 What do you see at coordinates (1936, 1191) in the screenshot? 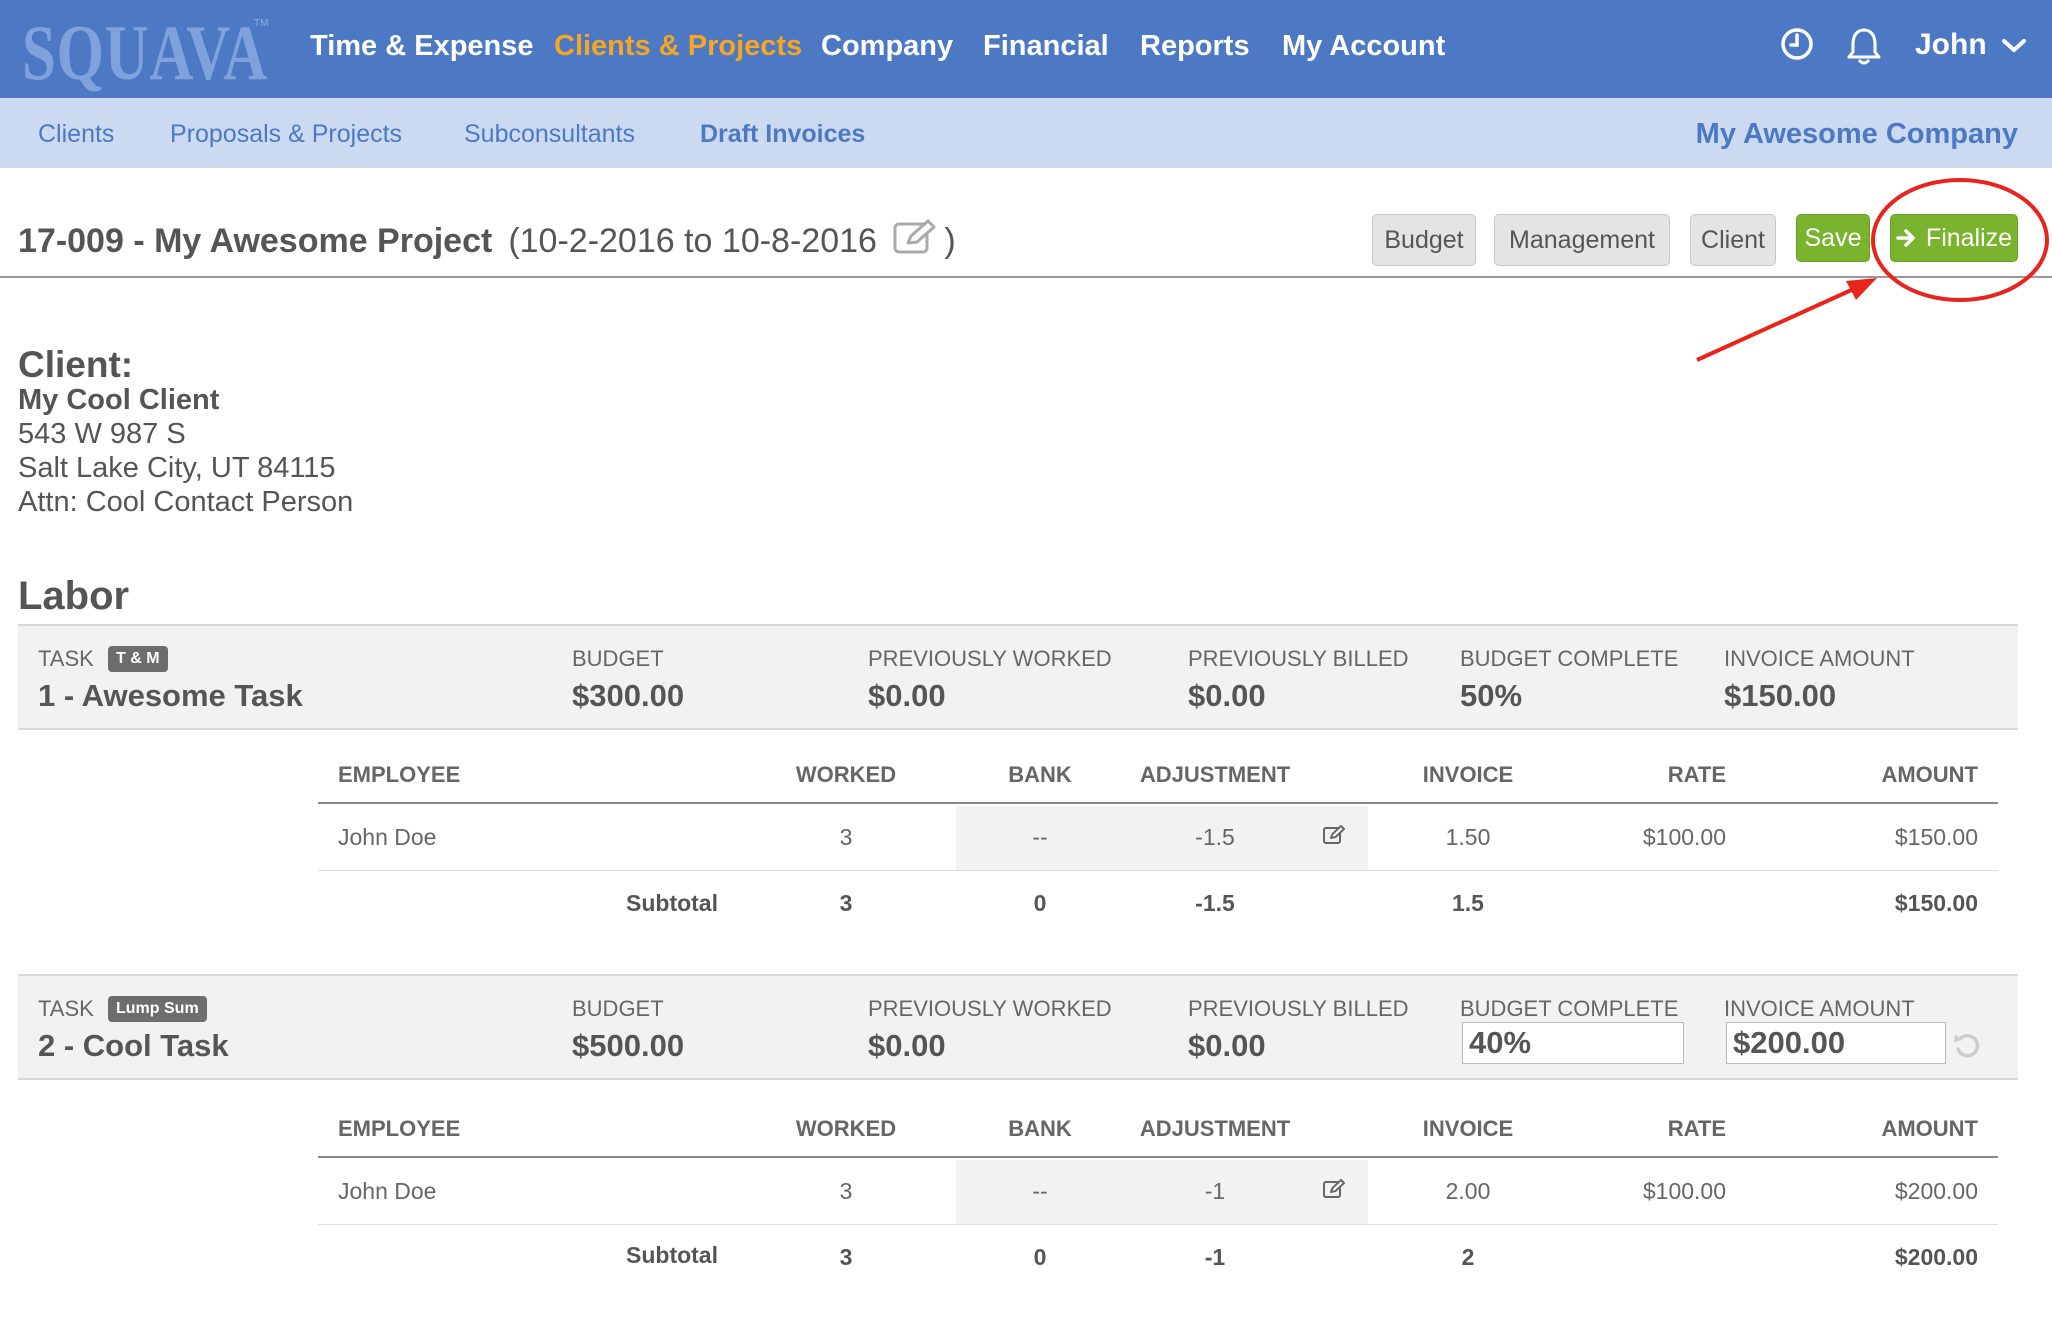
I see `amount-cell: $200.00` at bounding box center [1936, 1191].